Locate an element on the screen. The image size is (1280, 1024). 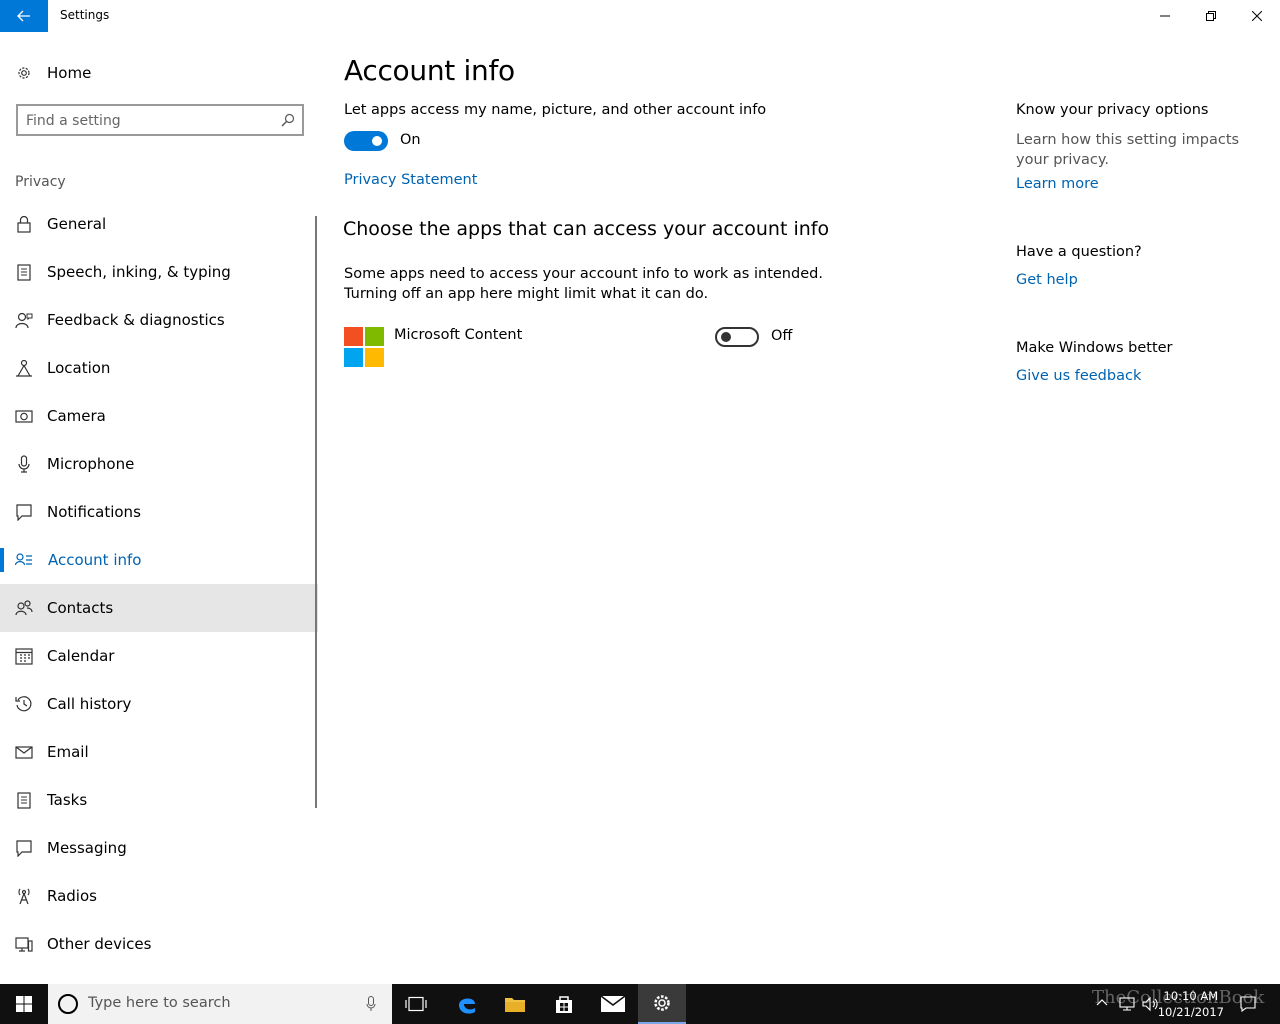
home-link: Home is located at coordinates (159, 73).